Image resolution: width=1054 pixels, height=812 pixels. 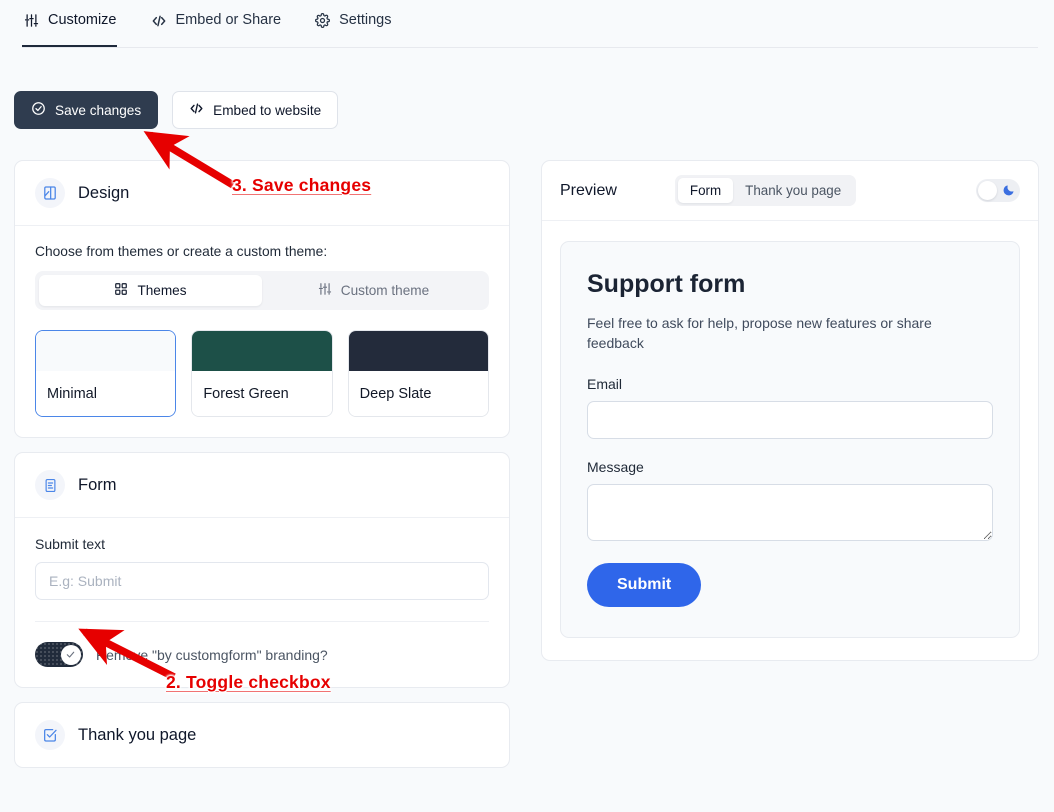 What do you see at coordinates (644, 584) in the screenshot?
I see `mock-submit-button: Submit` at bounding box center [644, 584].